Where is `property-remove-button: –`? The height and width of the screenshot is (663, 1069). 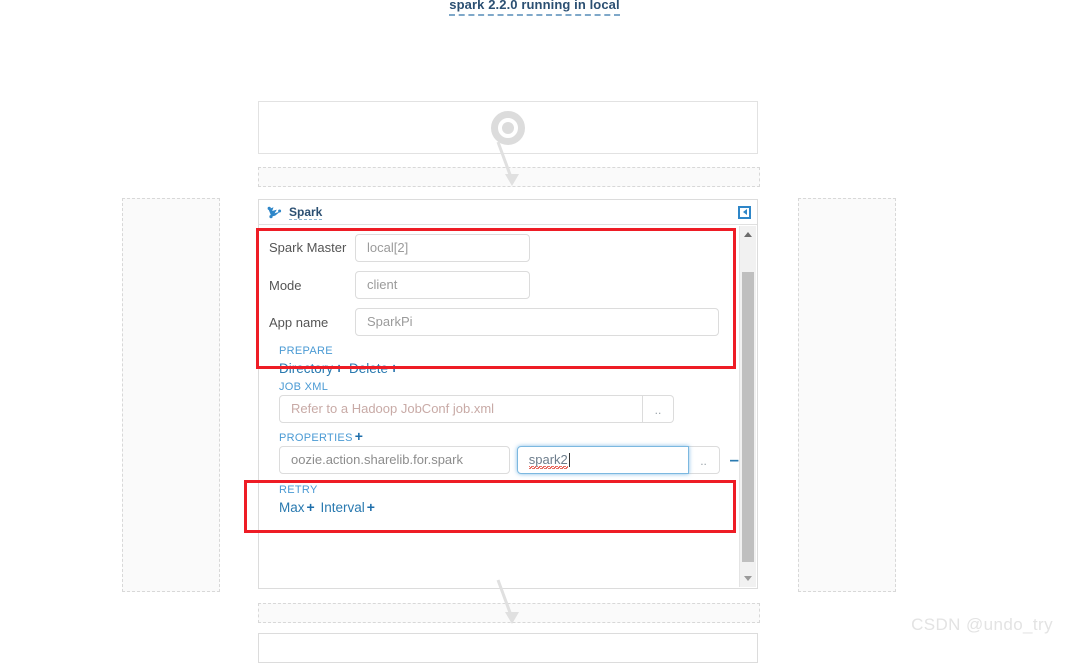
property-remove-button: – is located at coordinates (734, 459).